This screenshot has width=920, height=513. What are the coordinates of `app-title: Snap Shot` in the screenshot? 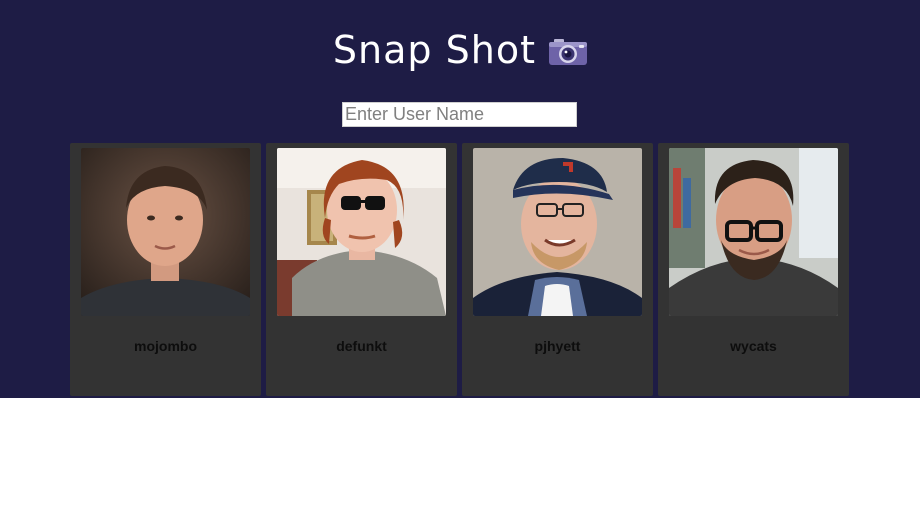 It's located at (434, 50).